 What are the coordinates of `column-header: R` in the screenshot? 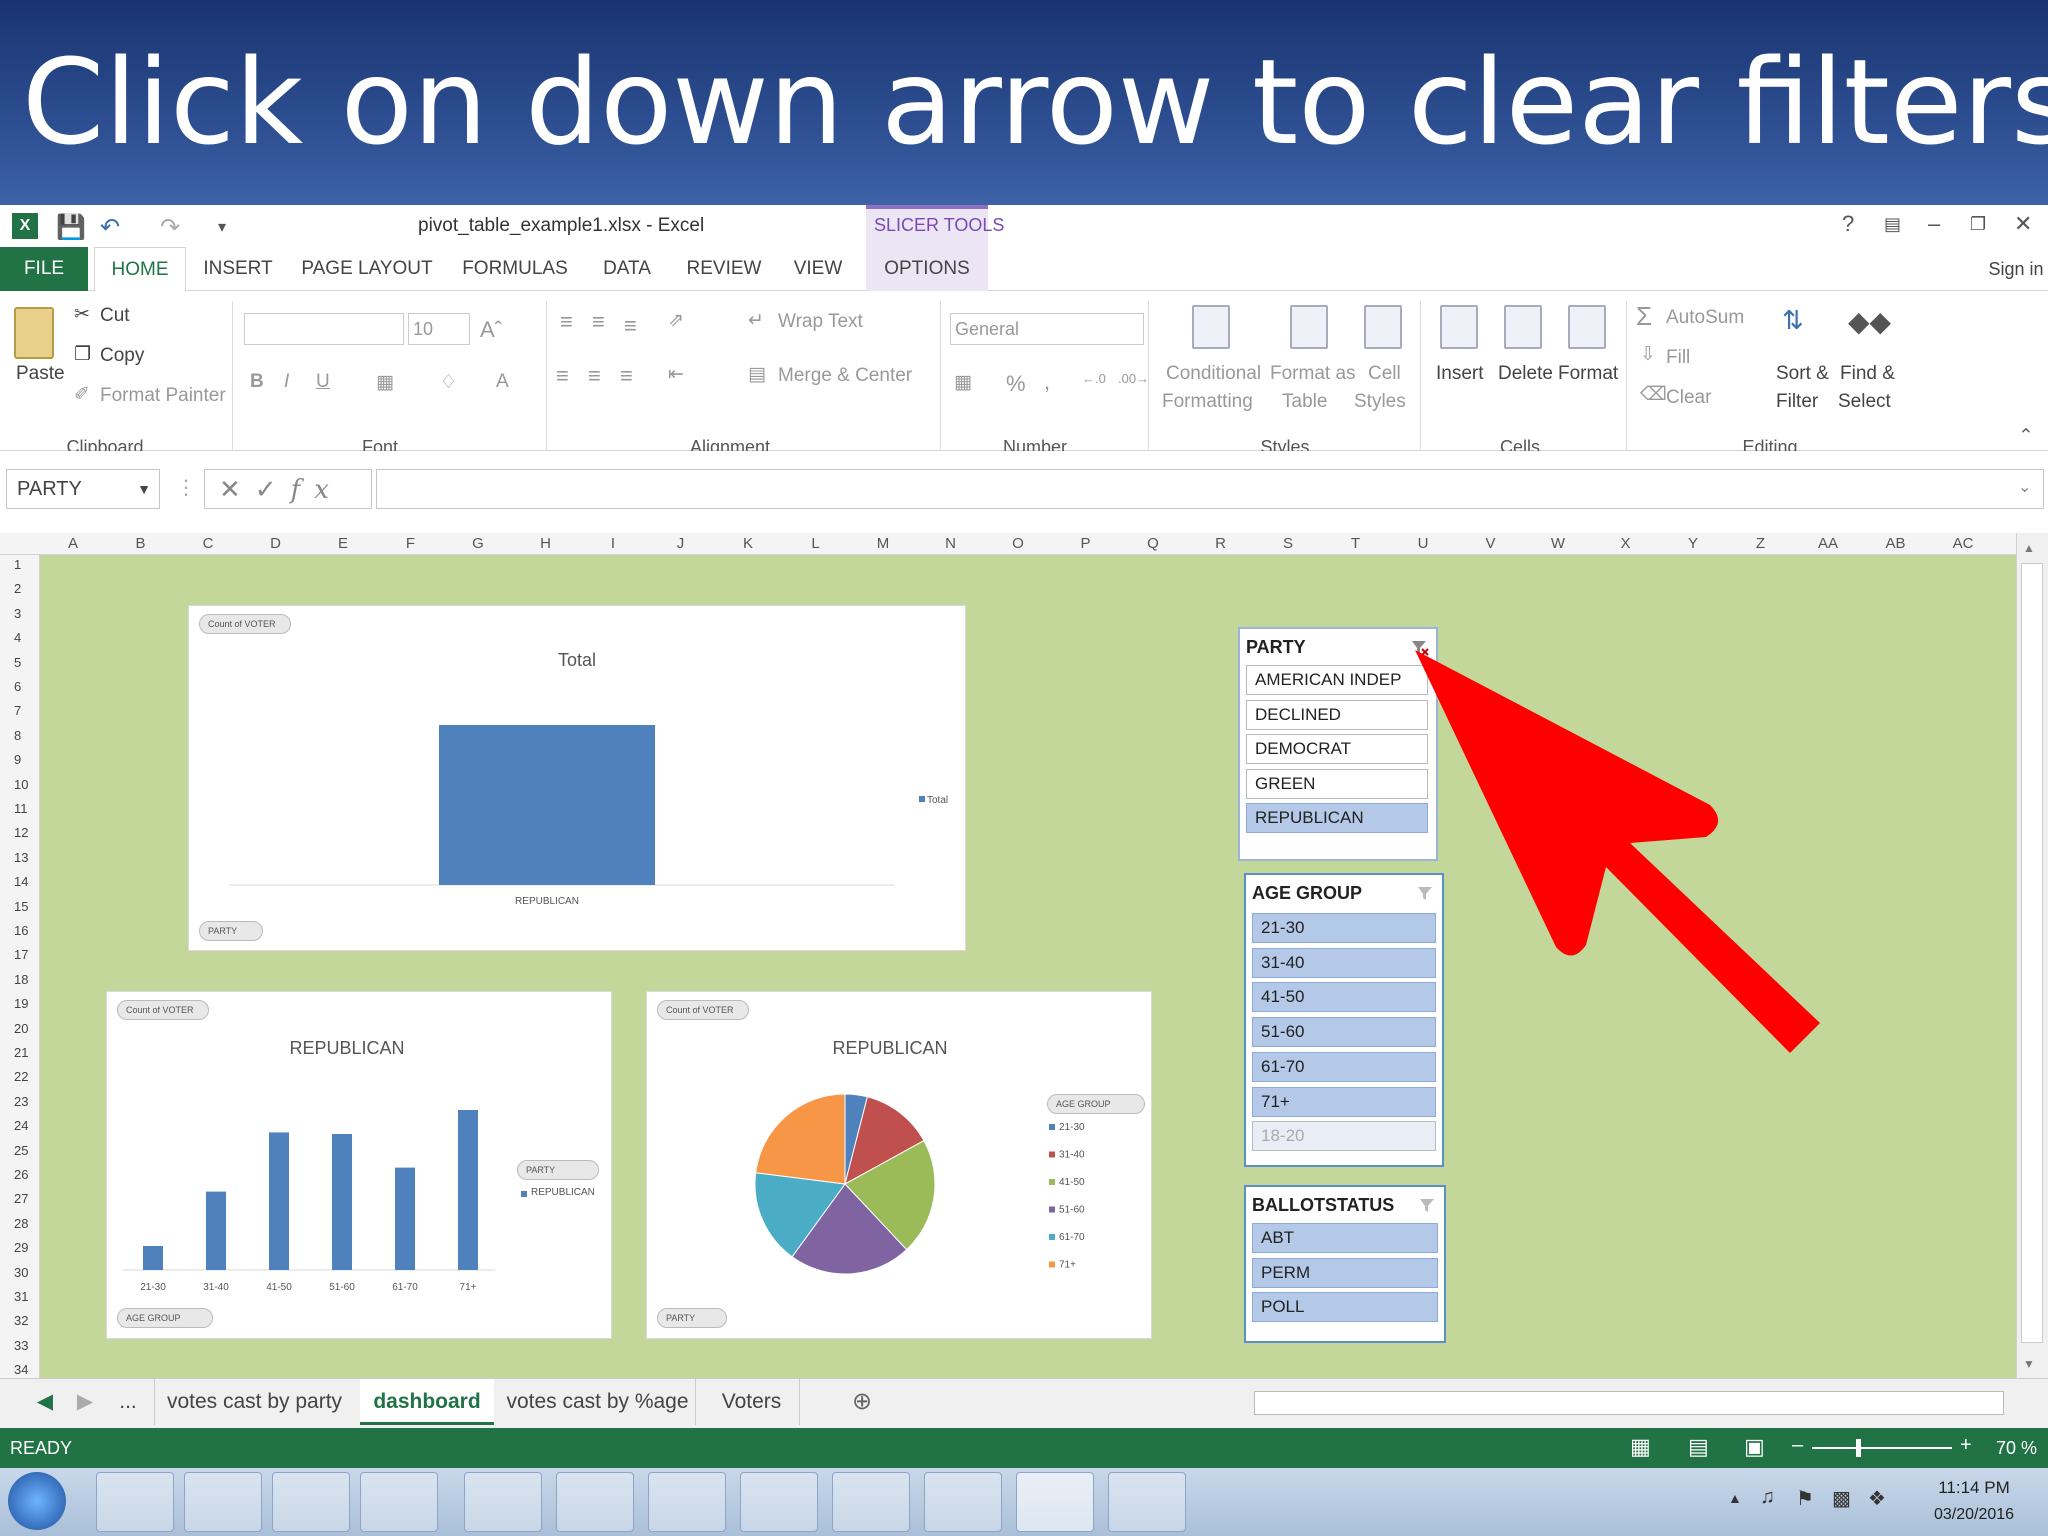 It's located at (1221, 543).